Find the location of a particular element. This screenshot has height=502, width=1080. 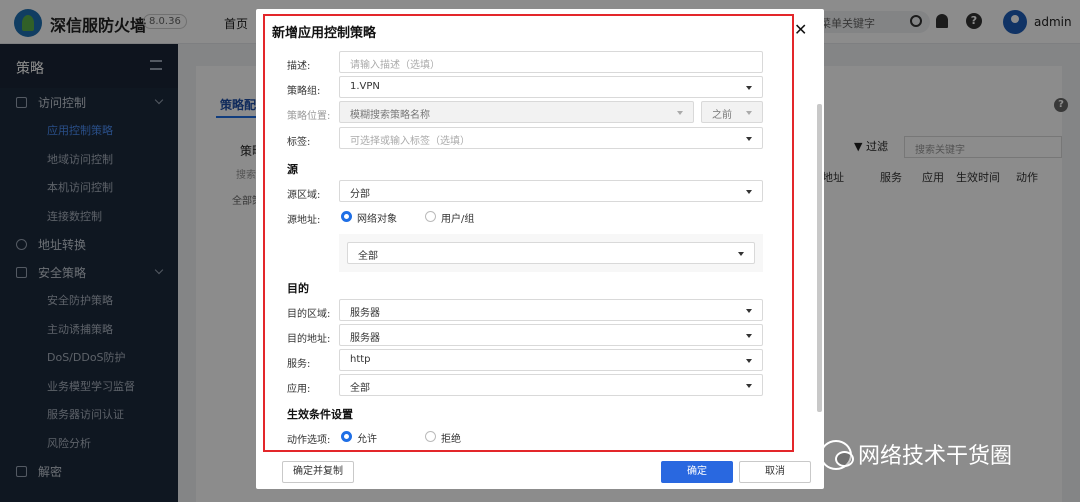

watermark-text: 网络技术干货圈 is located at coordinates (935, 456).